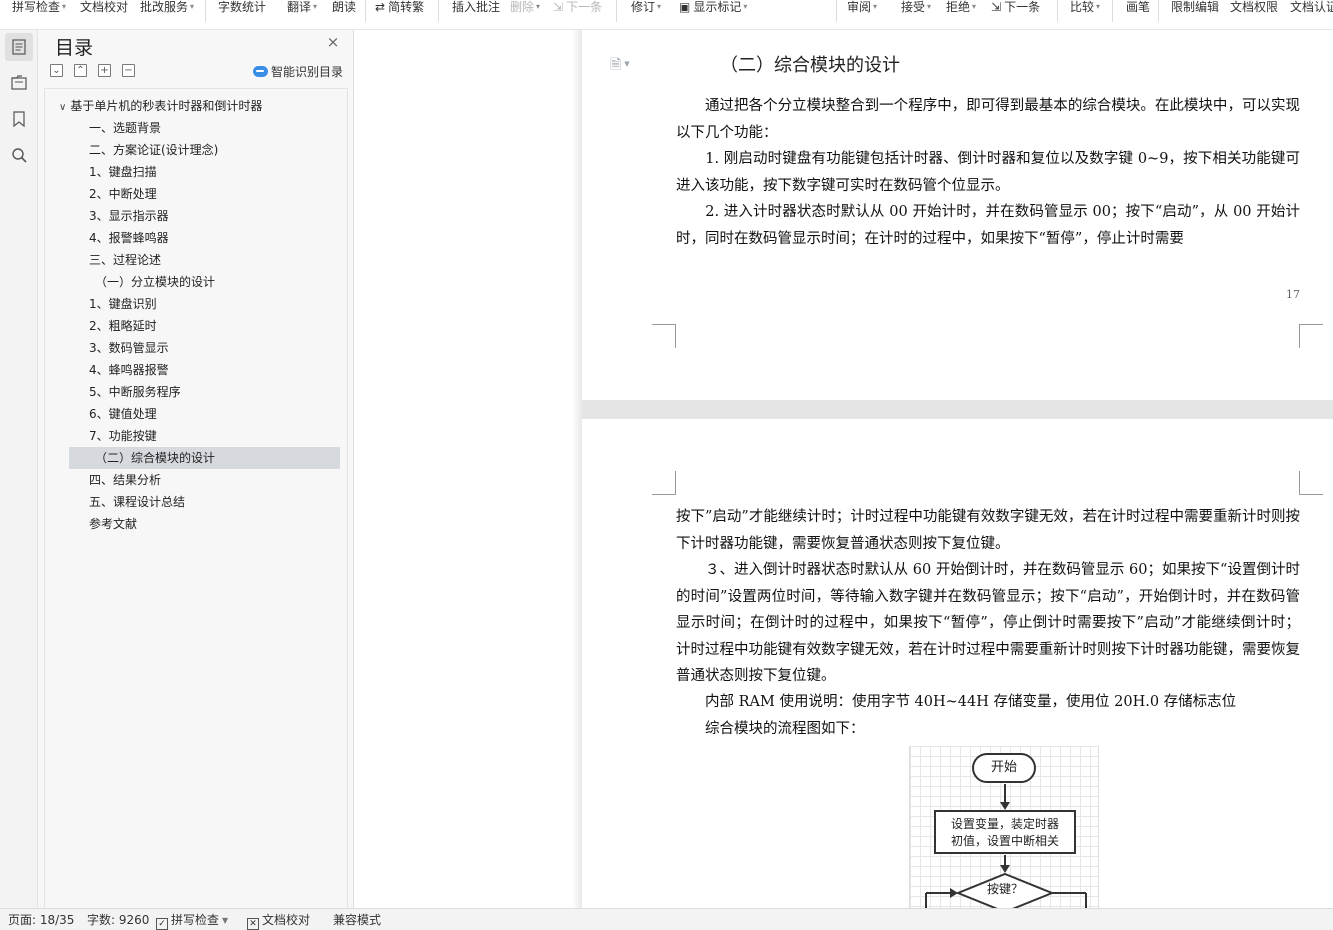 This screenshot has height=930, width=1333. What do you see at coordinates (128, 70) in the screenshot?
I see `remove-level-icon: −` at bounding box center [128, 70].